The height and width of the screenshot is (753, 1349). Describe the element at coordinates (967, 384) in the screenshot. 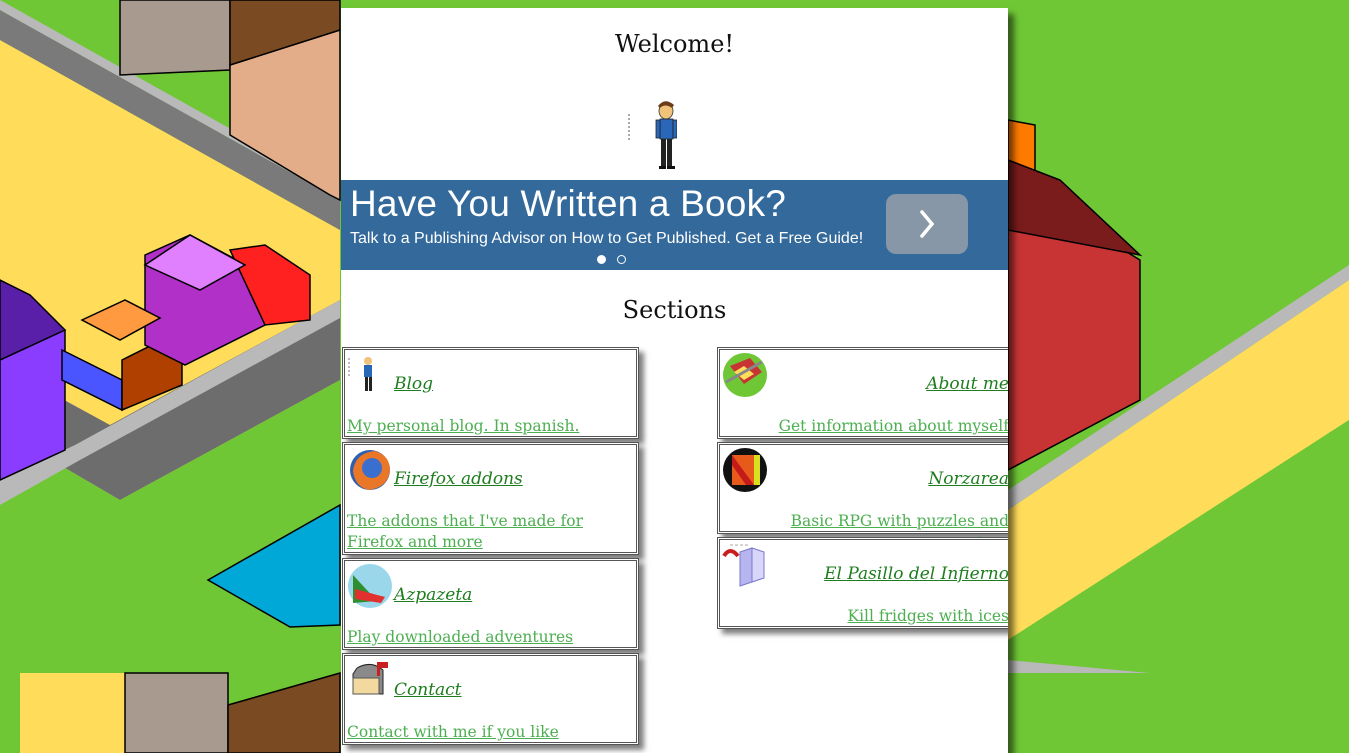

I see `section-link-about: About me` at that location.